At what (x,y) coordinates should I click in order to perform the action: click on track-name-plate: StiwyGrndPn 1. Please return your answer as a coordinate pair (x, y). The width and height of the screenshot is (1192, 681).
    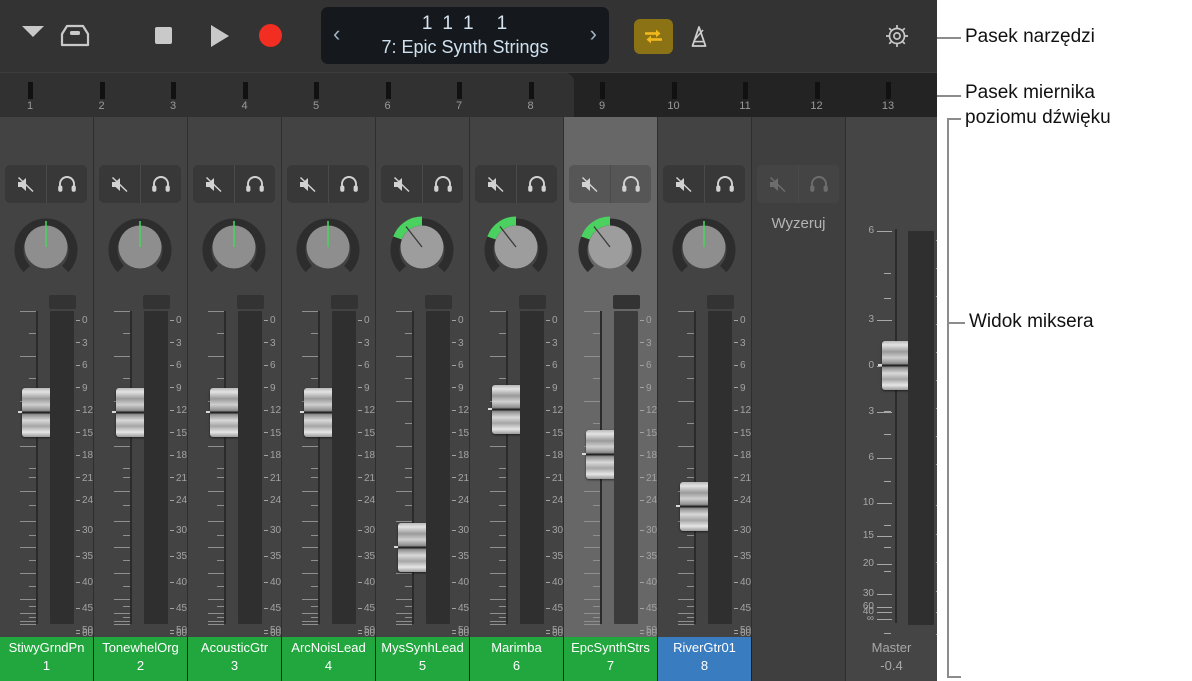
    Looking at the image, I should click on (47, 659).